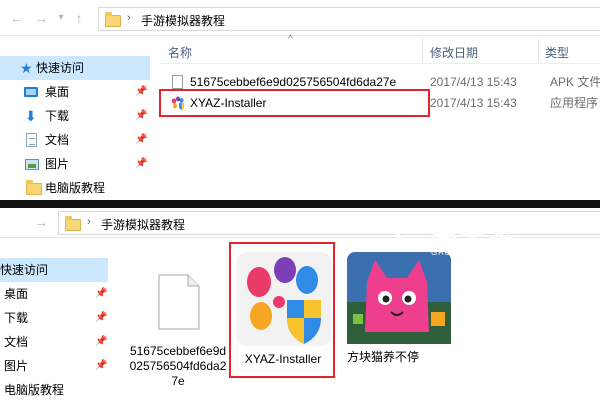  What do you see at coordinates (61, 18) in the screenshot?
I see `recent-locations-dropdown: ▾` at bounding box center [61, 18].